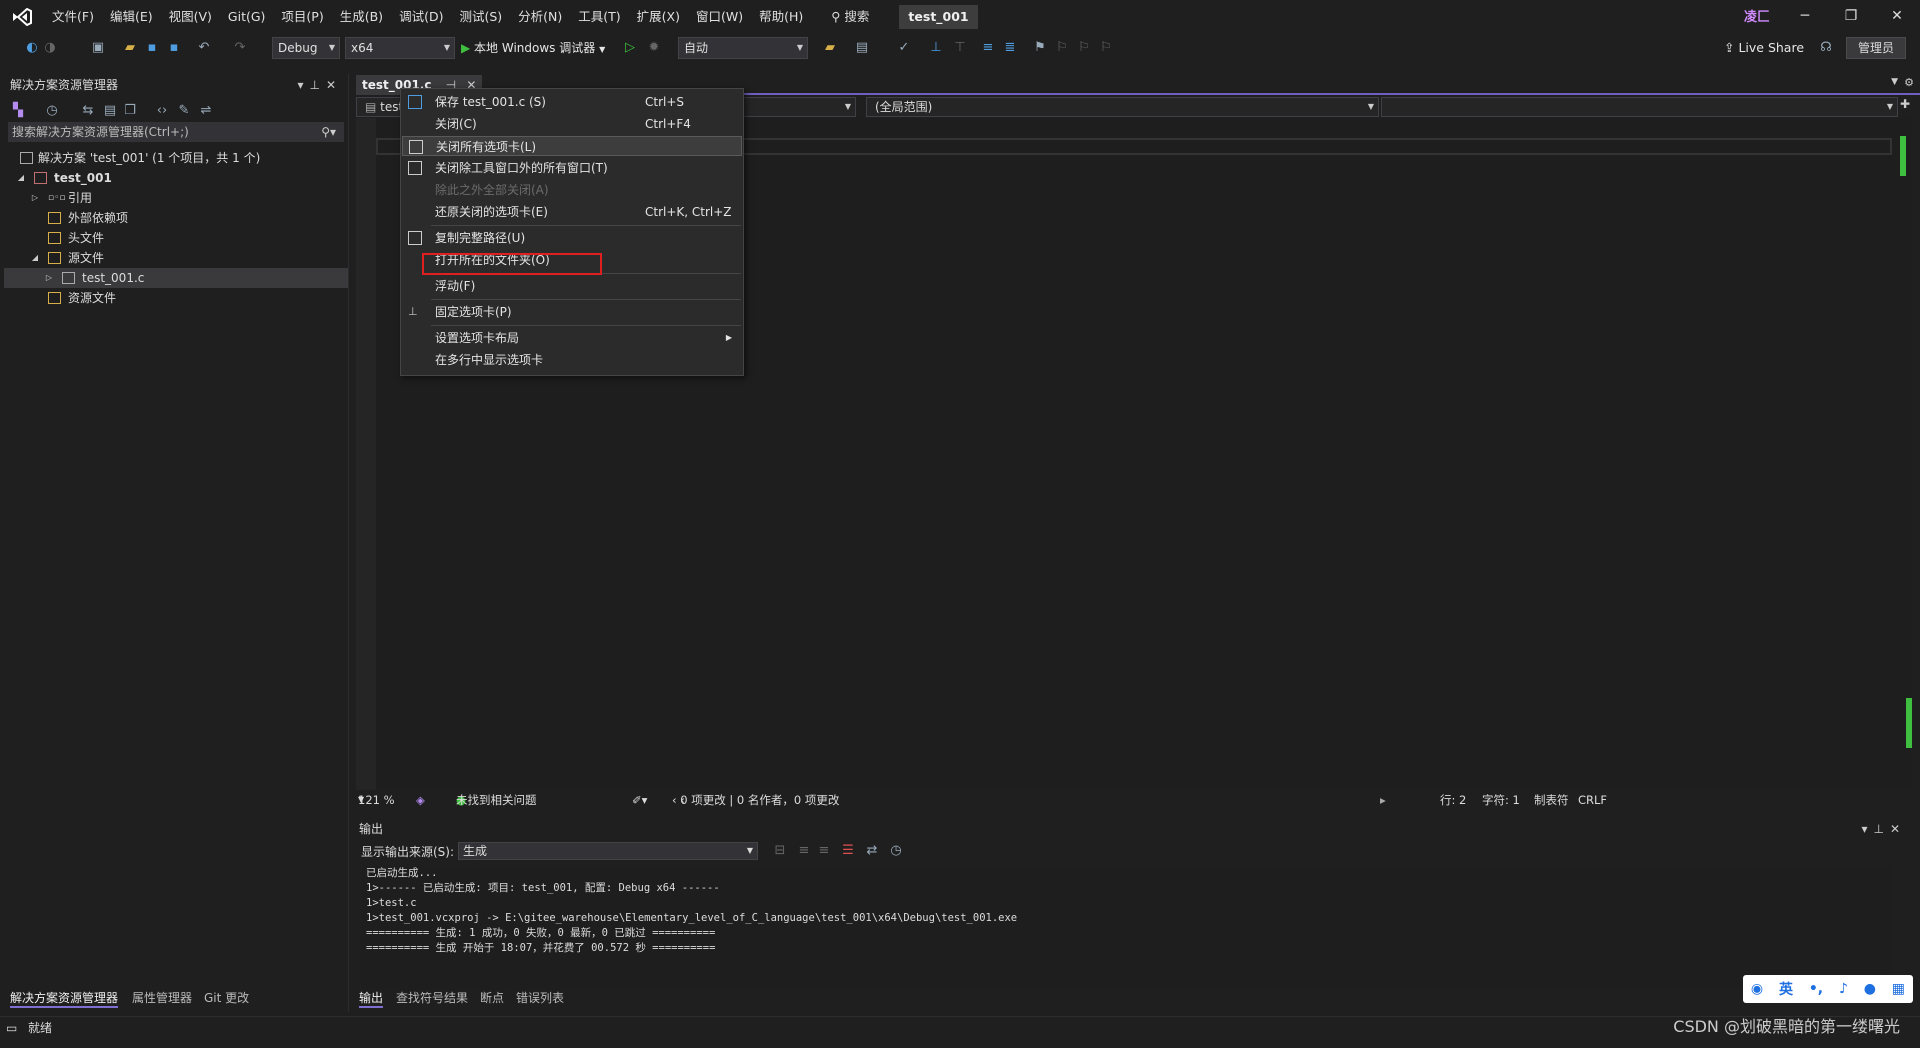  Describe the element at coordinates (176, 132) in the screenshot. I see `solution-explorer-search-input: 搜索解决方案资源管理器(Ctrl+;) ⚲▾` at that location.